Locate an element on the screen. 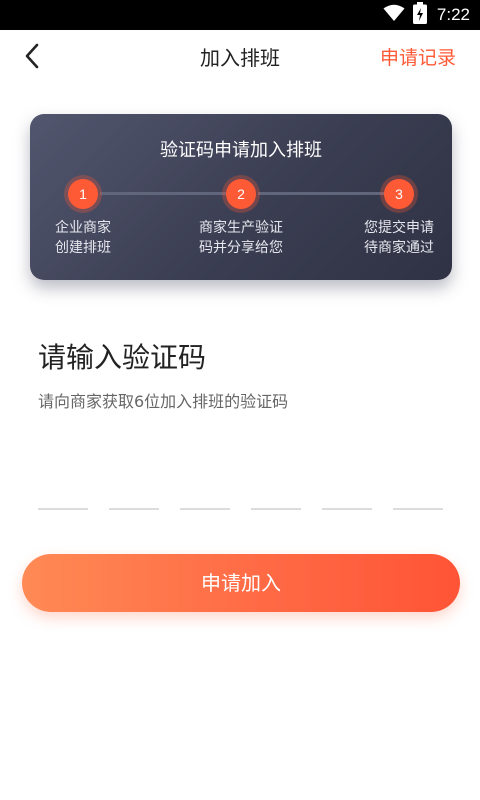 The height and width of the screenshot is (800, 480). code-hint: 请向商家获取6位加入排班的验证码 is located at coordinates (163, 401).